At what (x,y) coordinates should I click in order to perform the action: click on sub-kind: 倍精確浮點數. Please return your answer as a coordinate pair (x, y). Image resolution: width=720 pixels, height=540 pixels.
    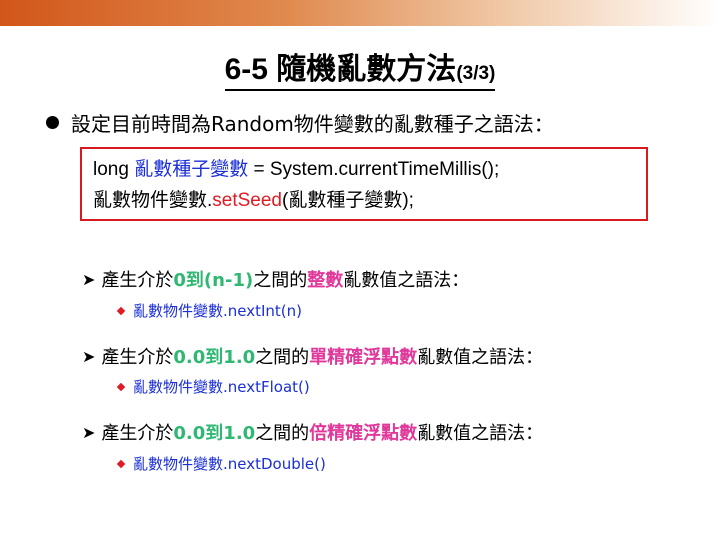
    Looking at the image, I should click on (363, 433).